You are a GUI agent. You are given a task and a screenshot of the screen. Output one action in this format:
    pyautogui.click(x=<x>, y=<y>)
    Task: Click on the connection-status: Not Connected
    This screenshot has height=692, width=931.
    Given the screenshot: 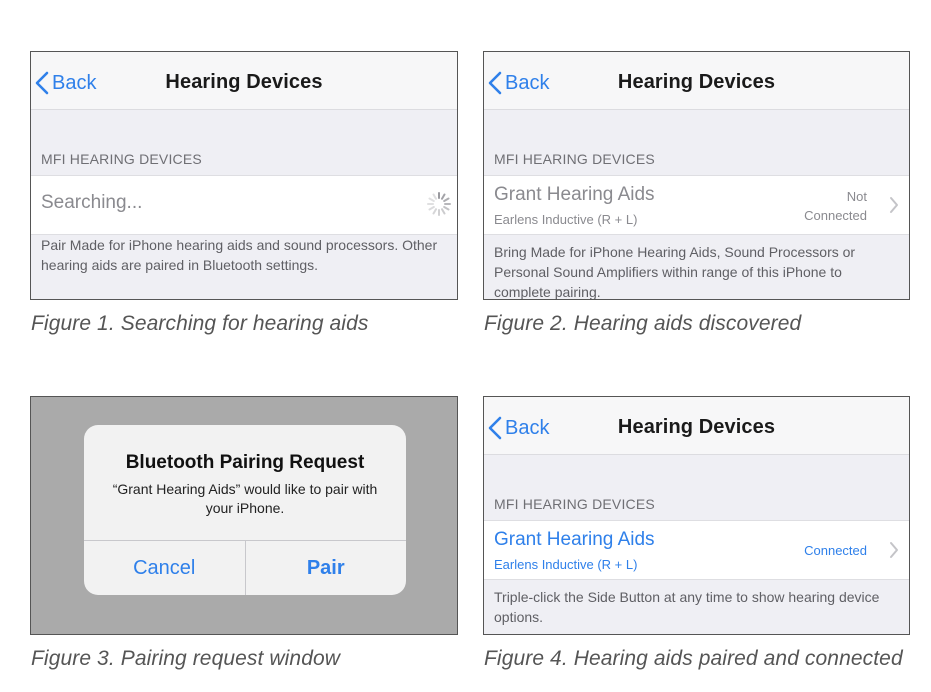 What is the action you would take?
    pyautogui.click(x=835, y=206)
    